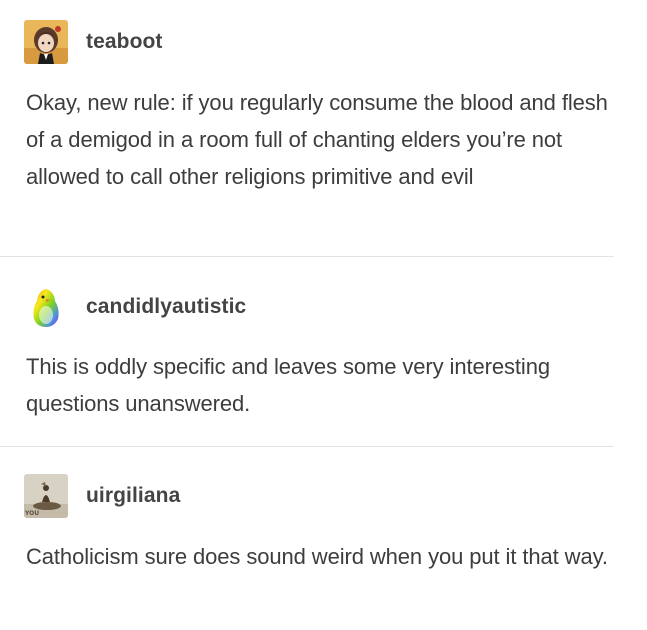 This screenshot has width=647, height=630. Describe the element at coordinates (124, 42) in the screenshot. I see `username: teaboot` at that location.